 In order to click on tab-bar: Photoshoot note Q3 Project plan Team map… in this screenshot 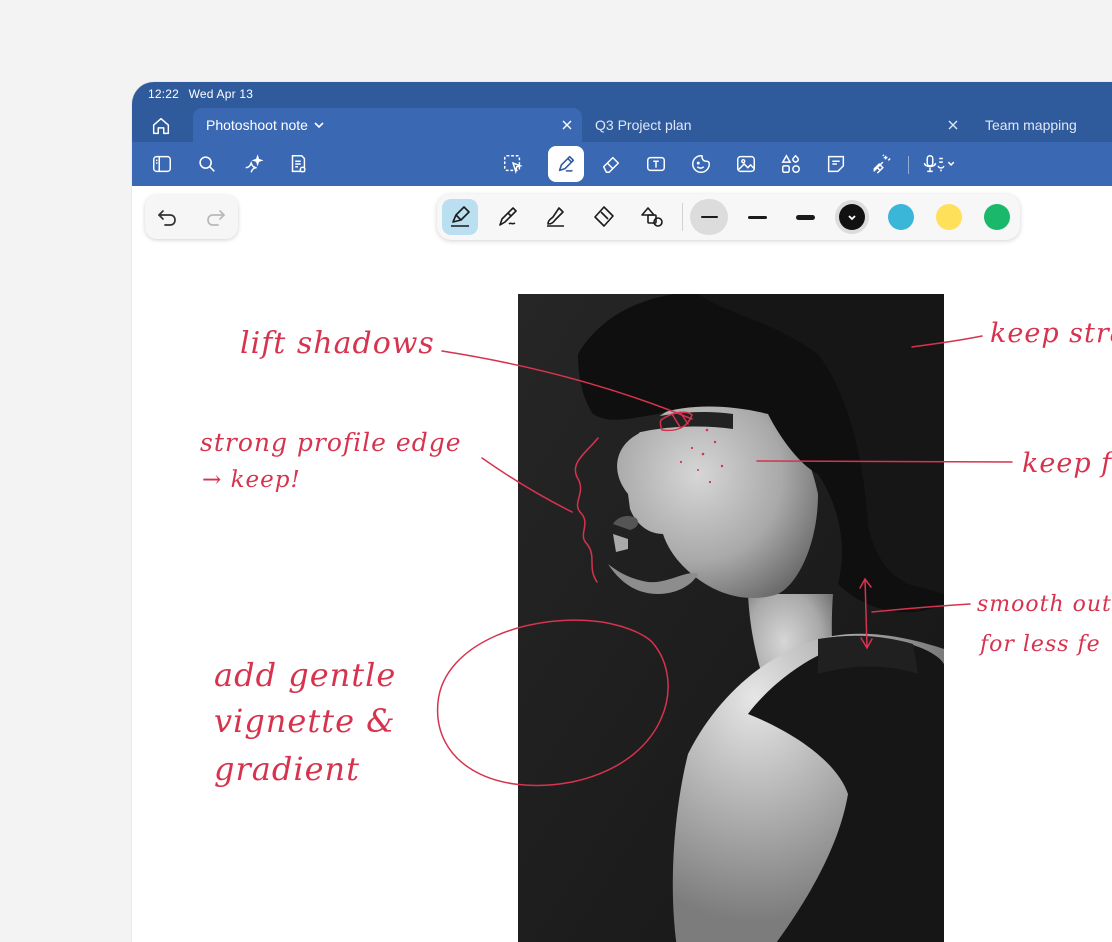, I will do `click(622, 125)`.